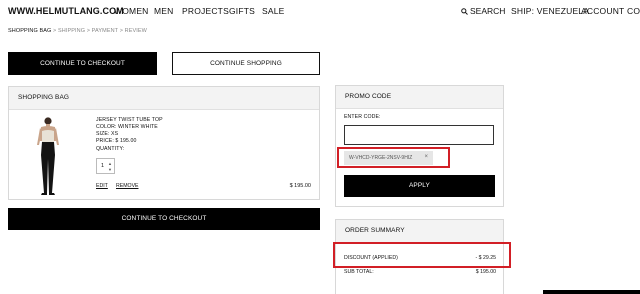  Describe the element at coordinates (129, 120) in the screenshot. I see `product-name: JERSEY TWIST TUBE TOP` at that location.